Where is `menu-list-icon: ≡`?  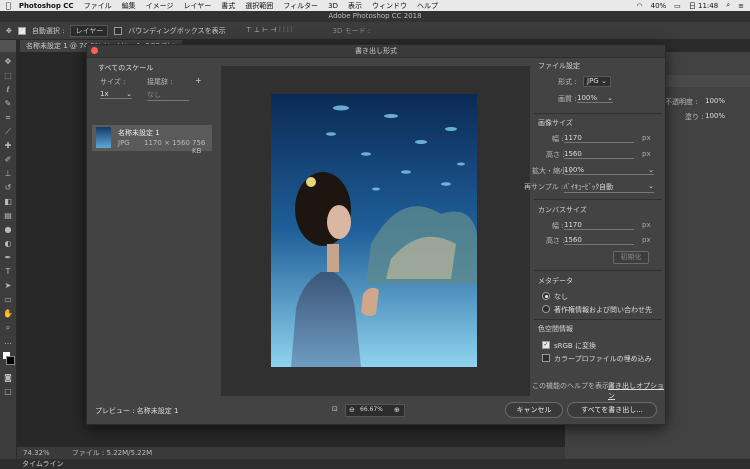 menu-list-icon: ≡ is located at coordinates (741, 6).